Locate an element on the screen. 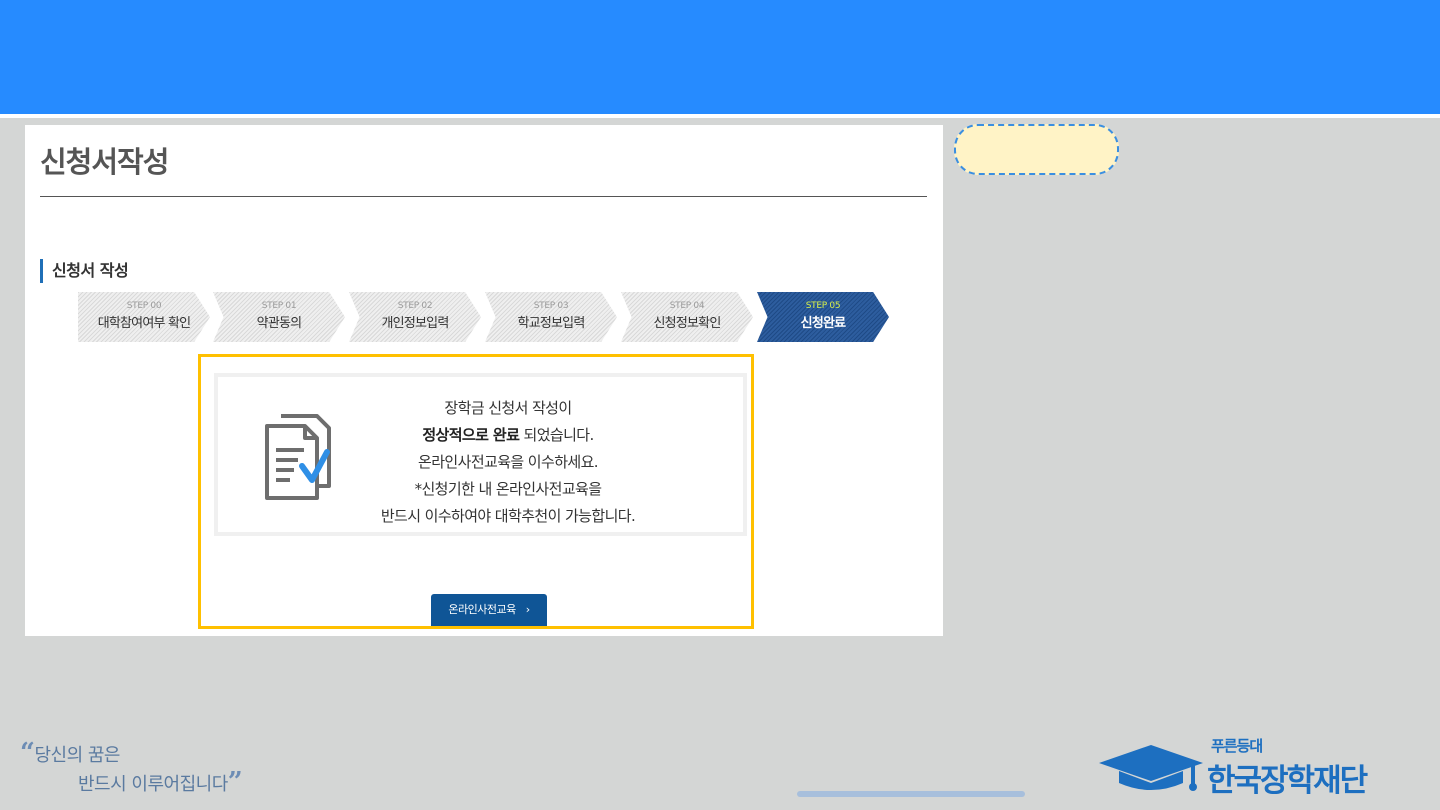 The height and width of the screenshot is (810, 1440). step-05: STEP 05 신청완료 is located at coordinates (823, 317).